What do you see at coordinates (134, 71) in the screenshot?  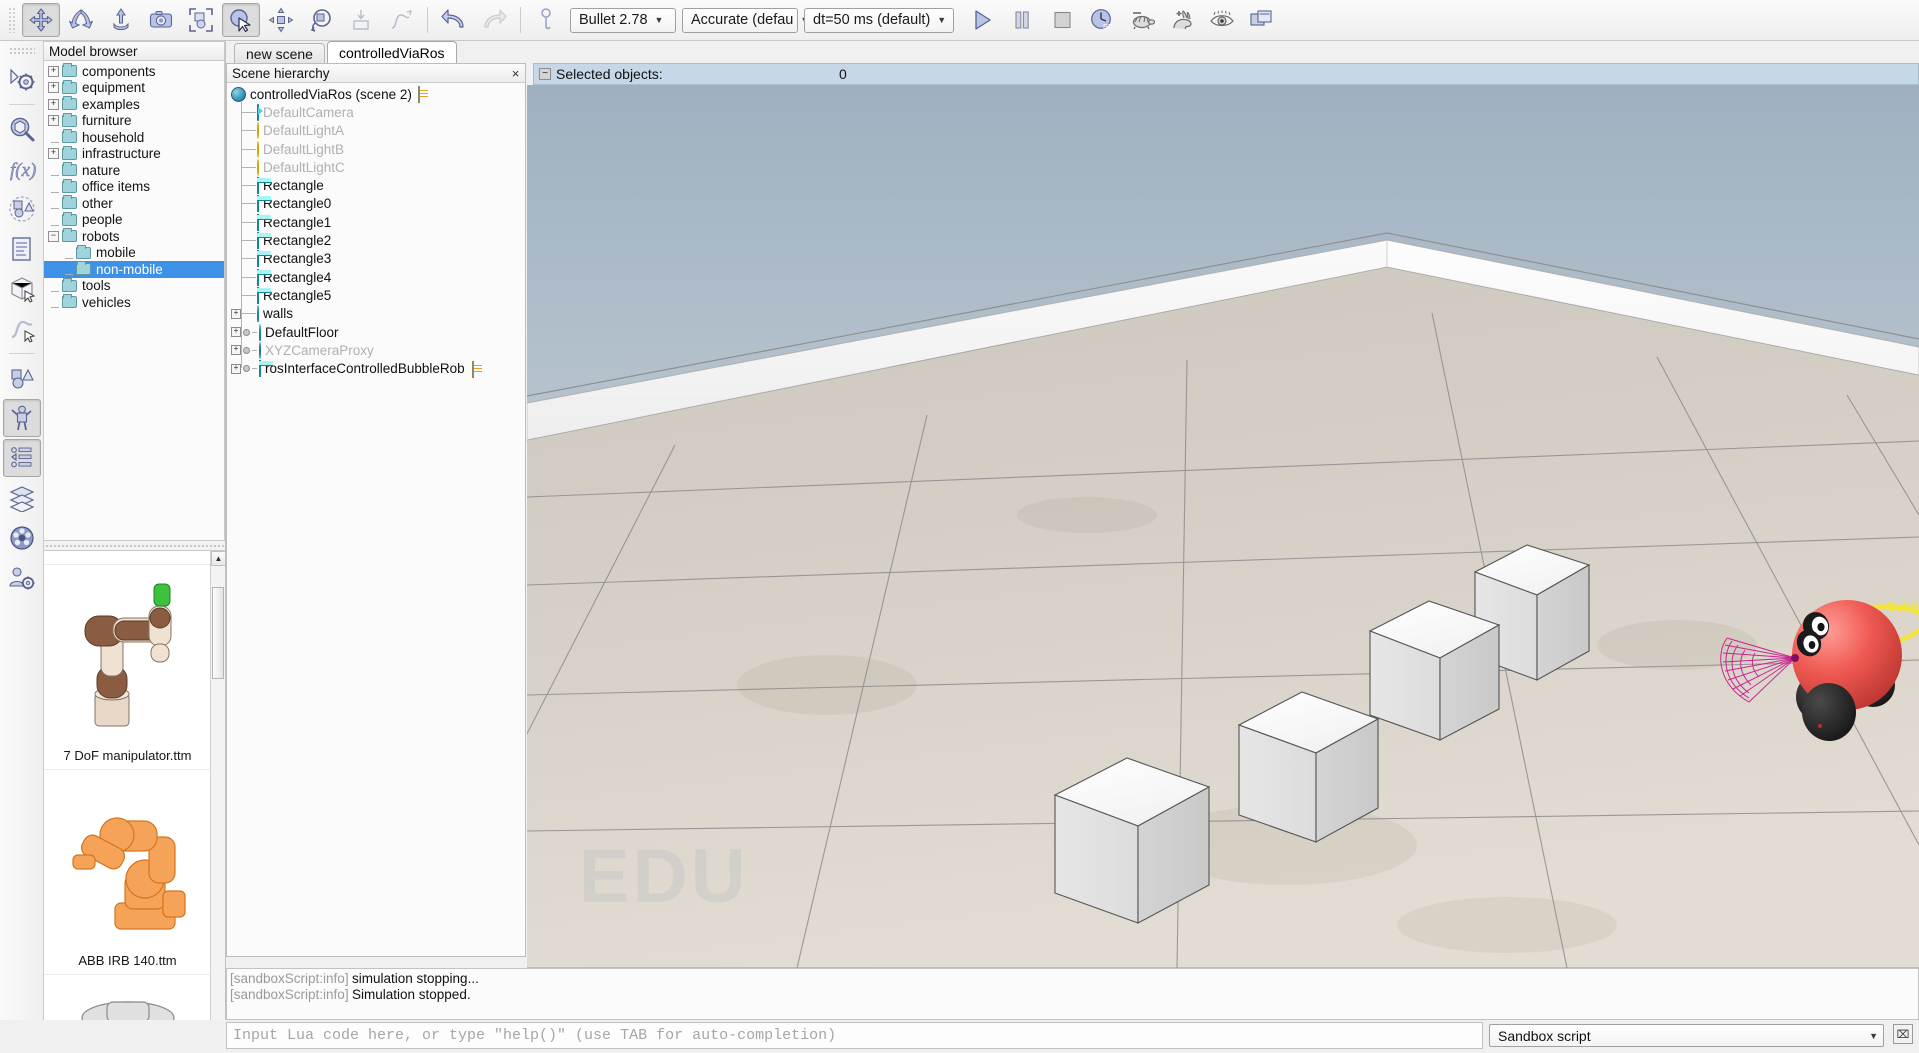 I see `model-browser-item-components: + components` at bounding box center [134, 71].